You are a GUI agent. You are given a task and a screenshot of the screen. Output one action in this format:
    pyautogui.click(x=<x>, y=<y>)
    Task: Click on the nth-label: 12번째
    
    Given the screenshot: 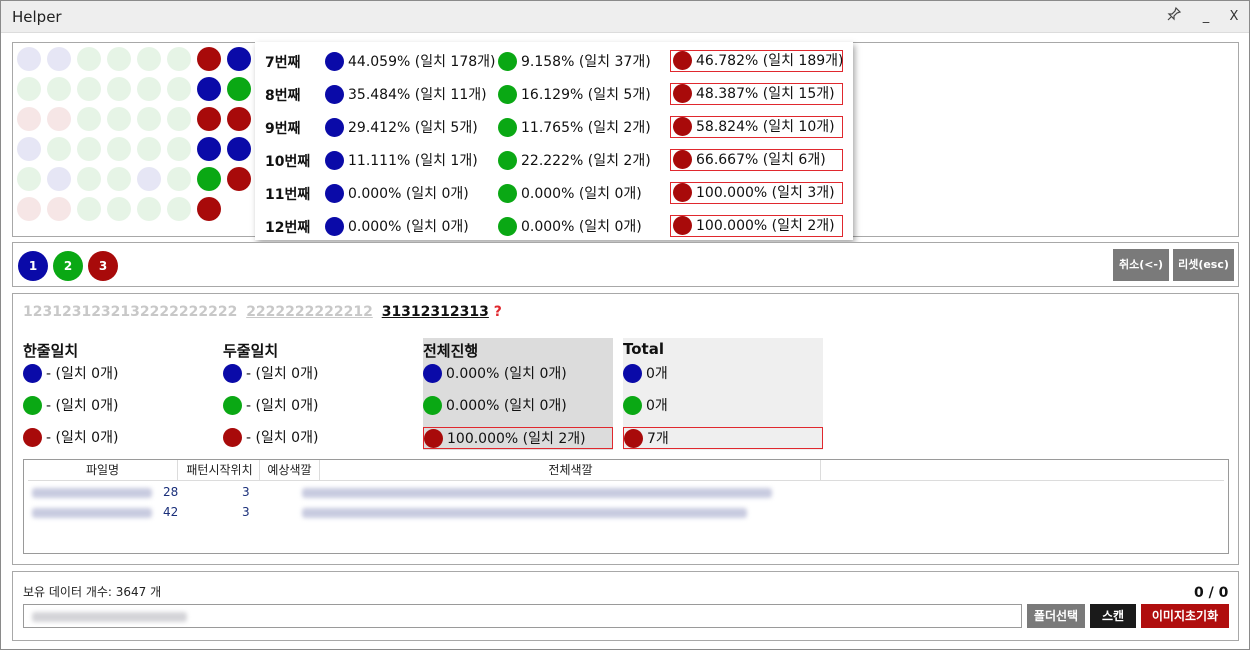 What is the action you would take?
    pyautogui.click(x=288, y=228)
    